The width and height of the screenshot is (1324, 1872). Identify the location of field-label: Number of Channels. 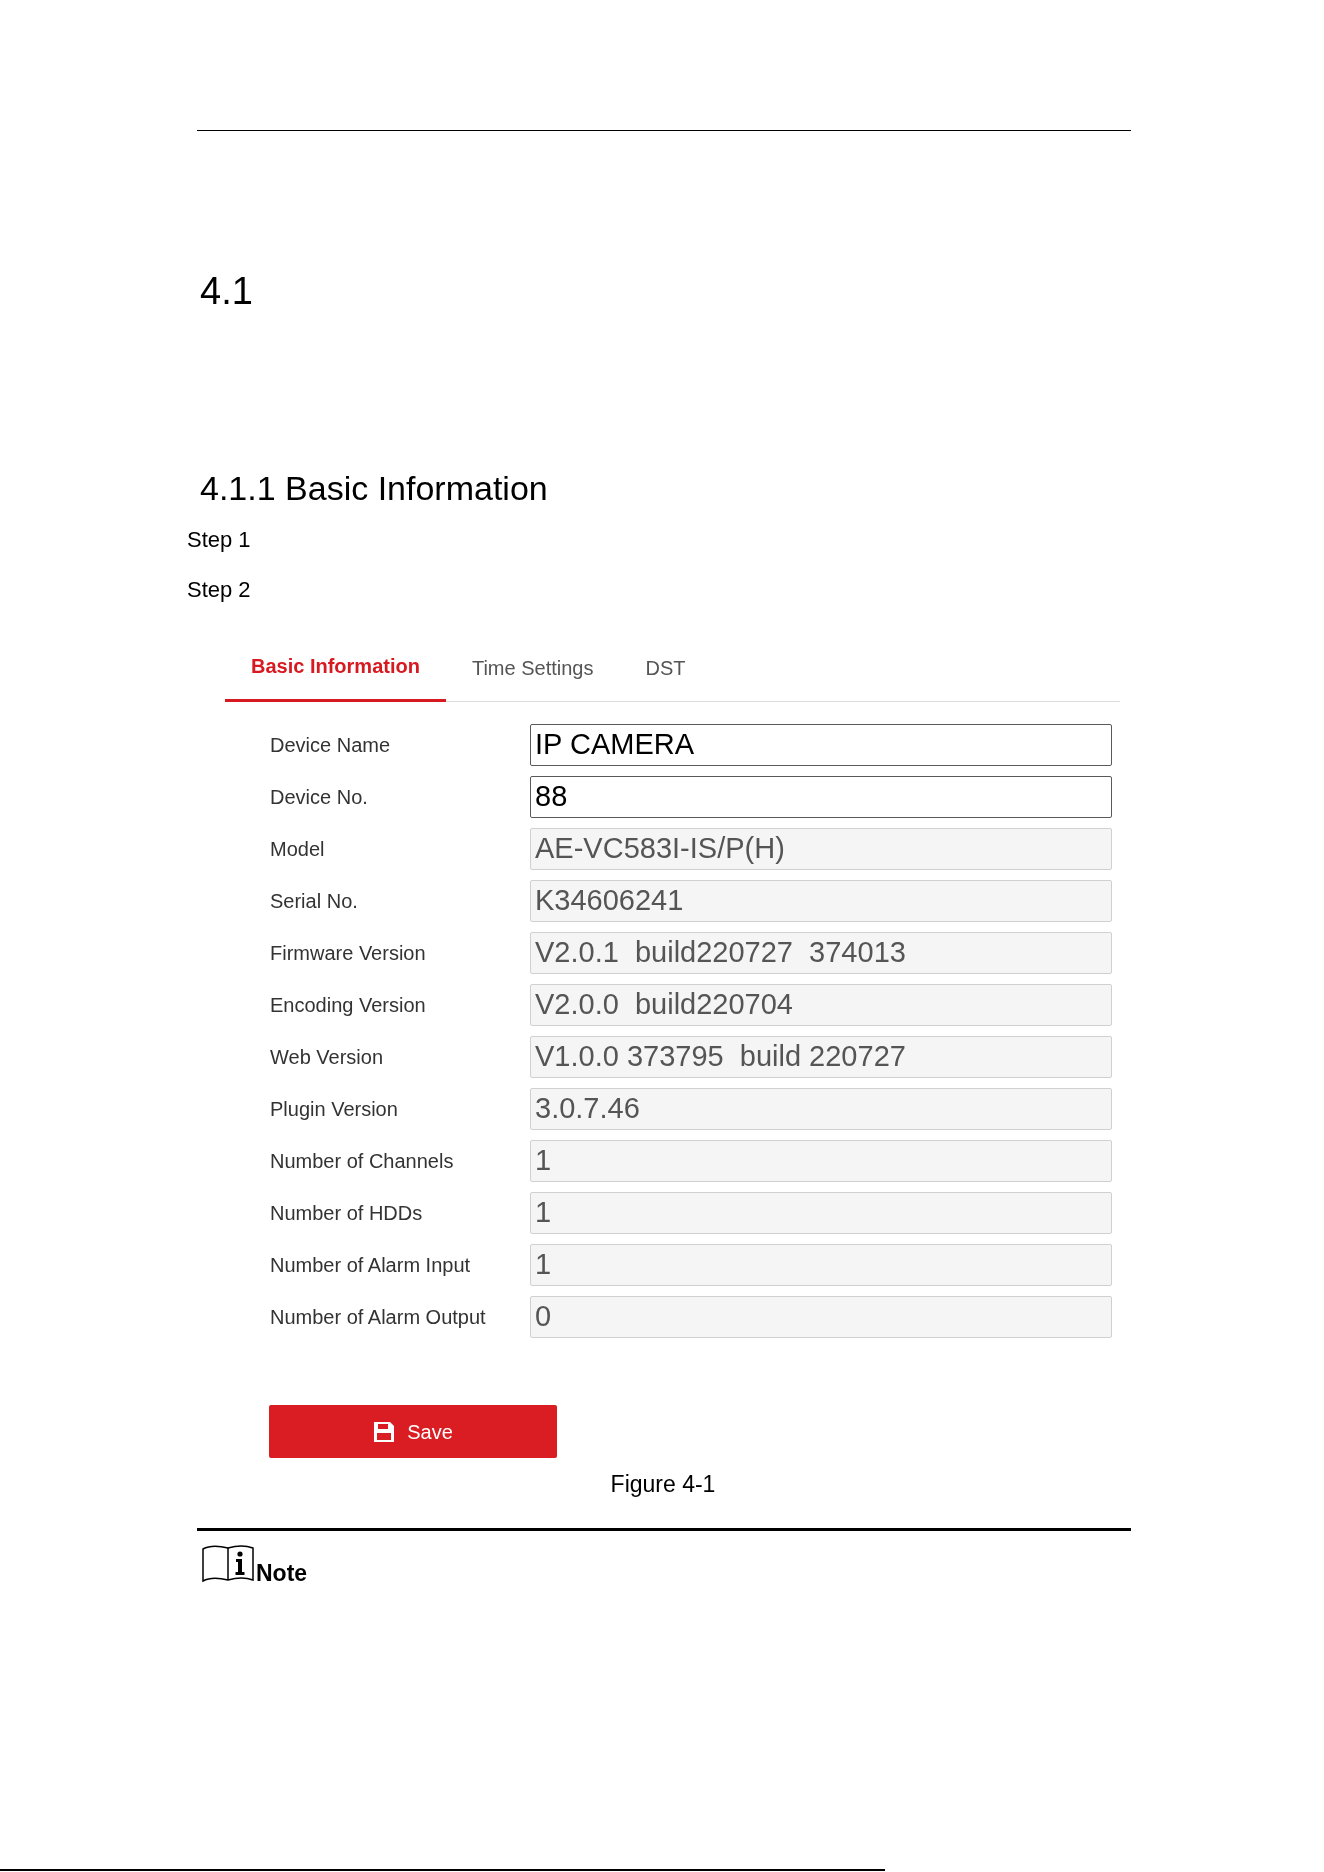
(362, 1161).